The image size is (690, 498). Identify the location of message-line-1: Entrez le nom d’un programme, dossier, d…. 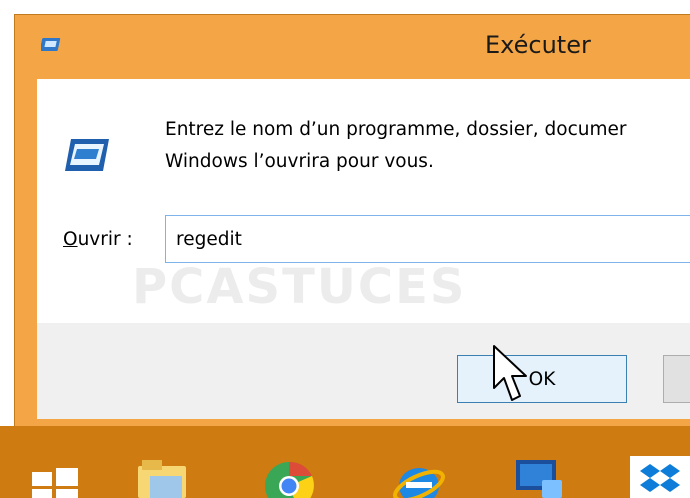
(396, 129).